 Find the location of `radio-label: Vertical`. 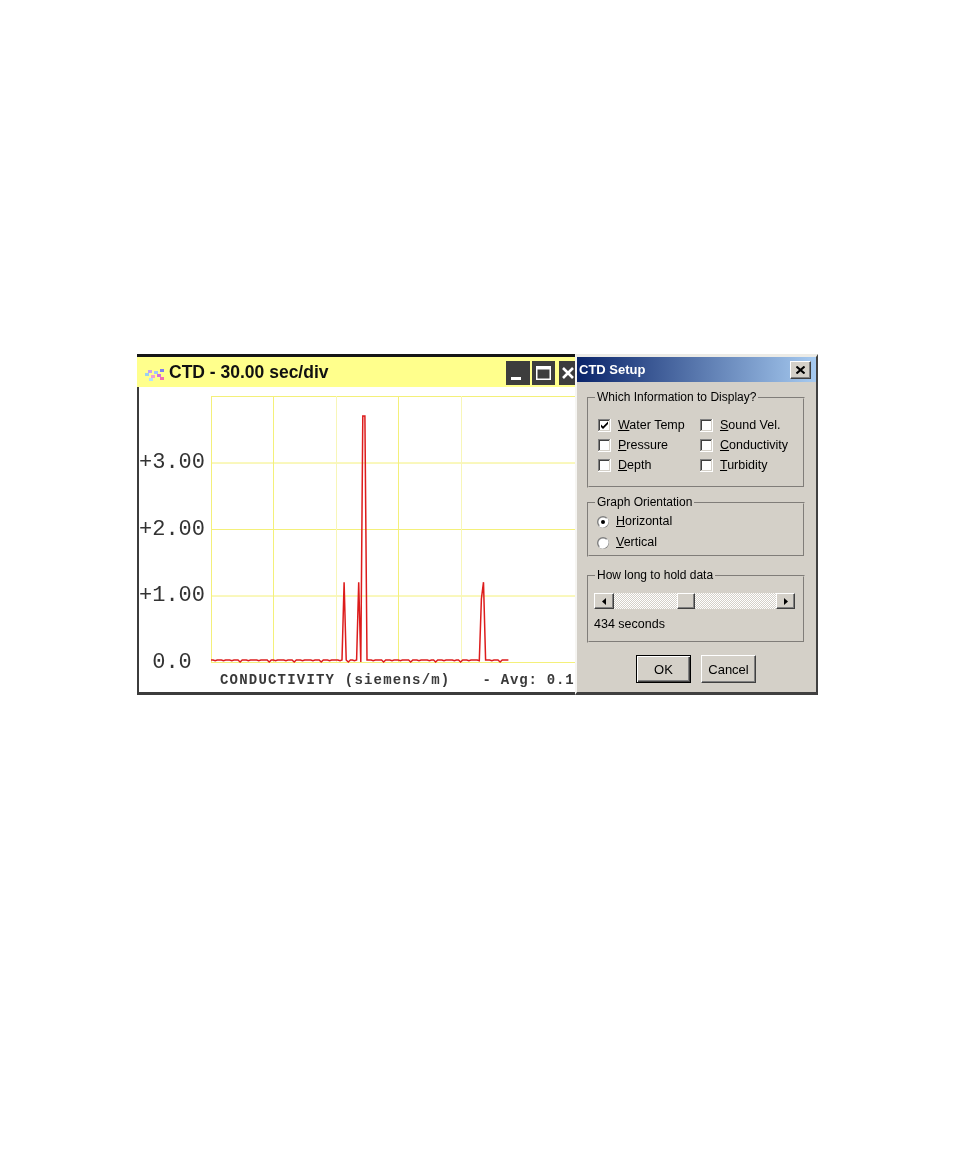

radio-label: Vertical is located at coordinates (636, 542).